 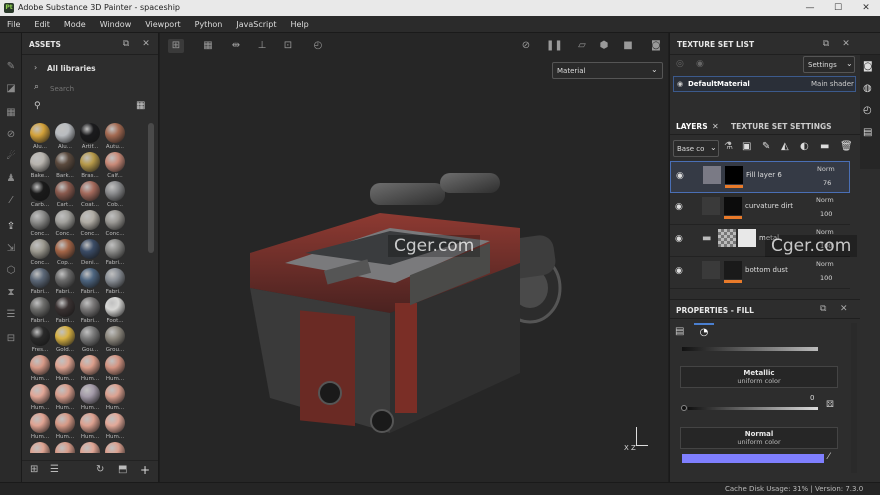 What do you see at coordinates (11, 67) in the screenshot?
I see `paint-brush-icon: ✎` at bounding box center [11, 67].